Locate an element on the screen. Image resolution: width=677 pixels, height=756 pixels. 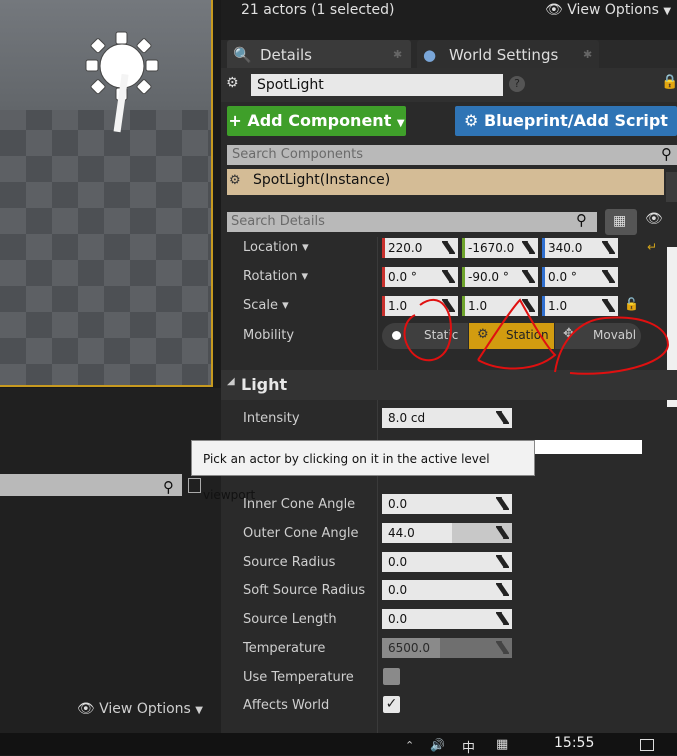
affects-world-checkbox: ✓ is located at coordinates (391, 704).